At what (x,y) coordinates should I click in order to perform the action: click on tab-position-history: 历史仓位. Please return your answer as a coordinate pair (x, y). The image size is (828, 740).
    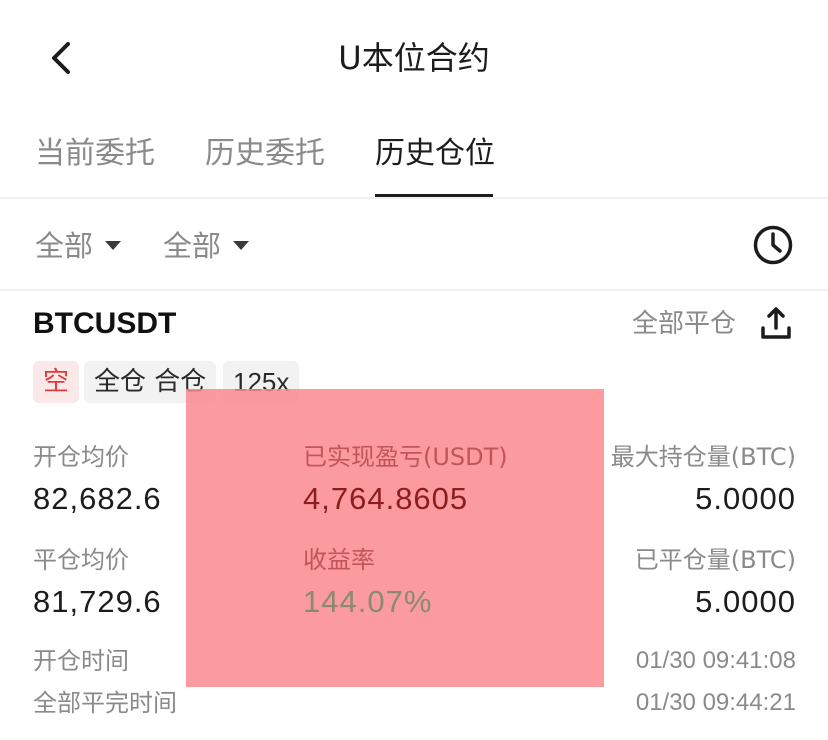
    Looking at the image, I should click on (435, 154).